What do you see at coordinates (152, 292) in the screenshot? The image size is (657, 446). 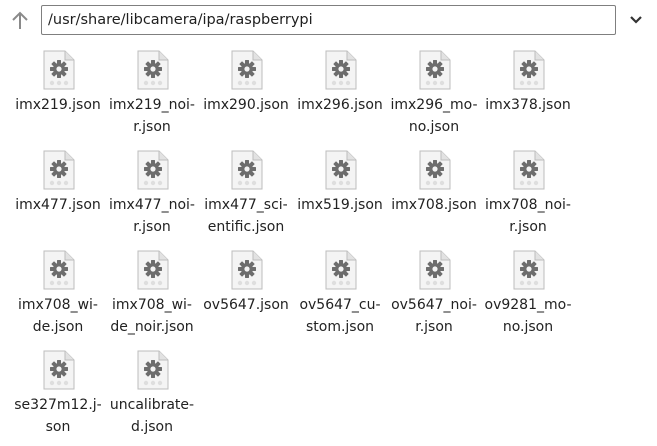 I see `file-item: imx708_wi- de_noir.json` at bounding box center [152, 292].